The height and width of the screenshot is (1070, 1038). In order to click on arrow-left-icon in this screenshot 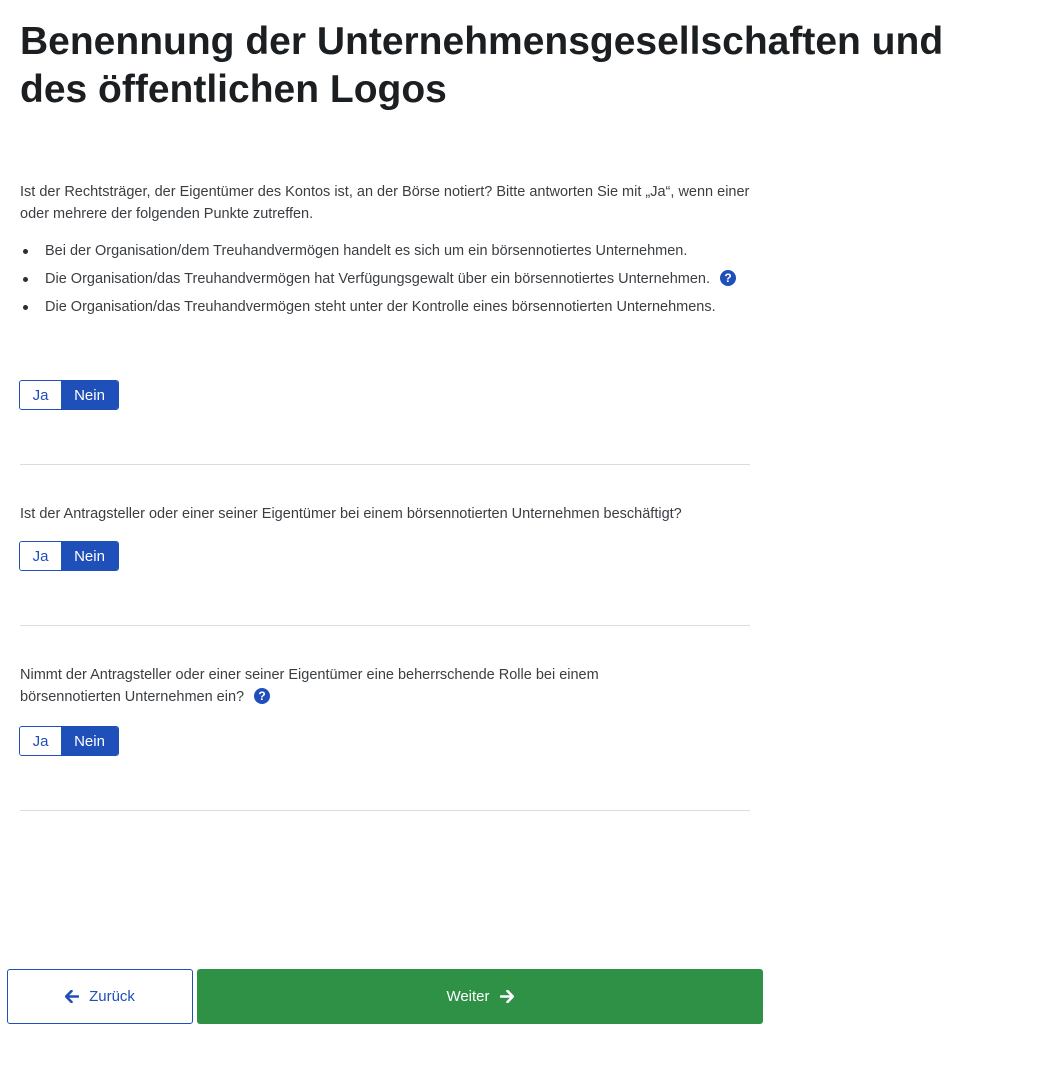, I will do `click(72, 996)`.